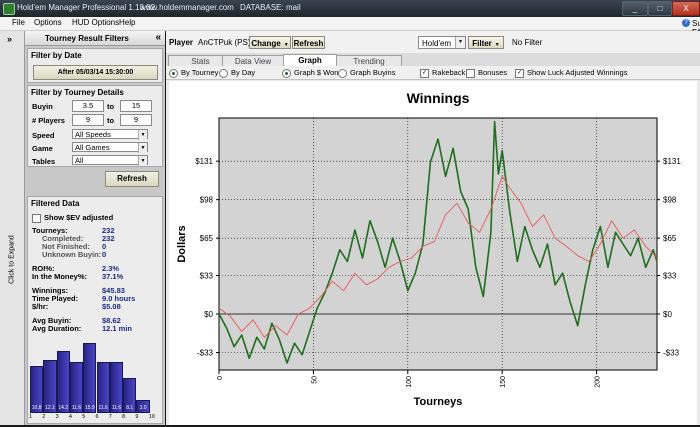 The height and width of the screenshot is (427, 700). I want to click on filter-panel-header: Tourney Result Filters «, so click(95, 38).